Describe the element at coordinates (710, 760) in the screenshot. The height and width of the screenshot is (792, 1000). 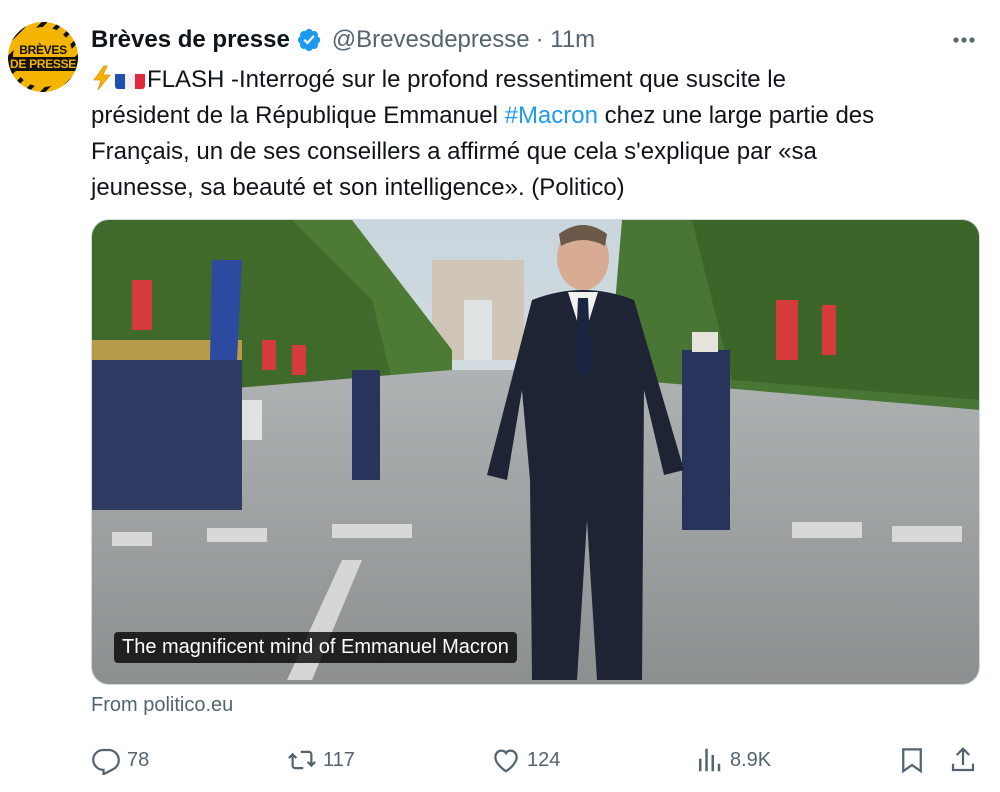
I see `views-icon` at that location.